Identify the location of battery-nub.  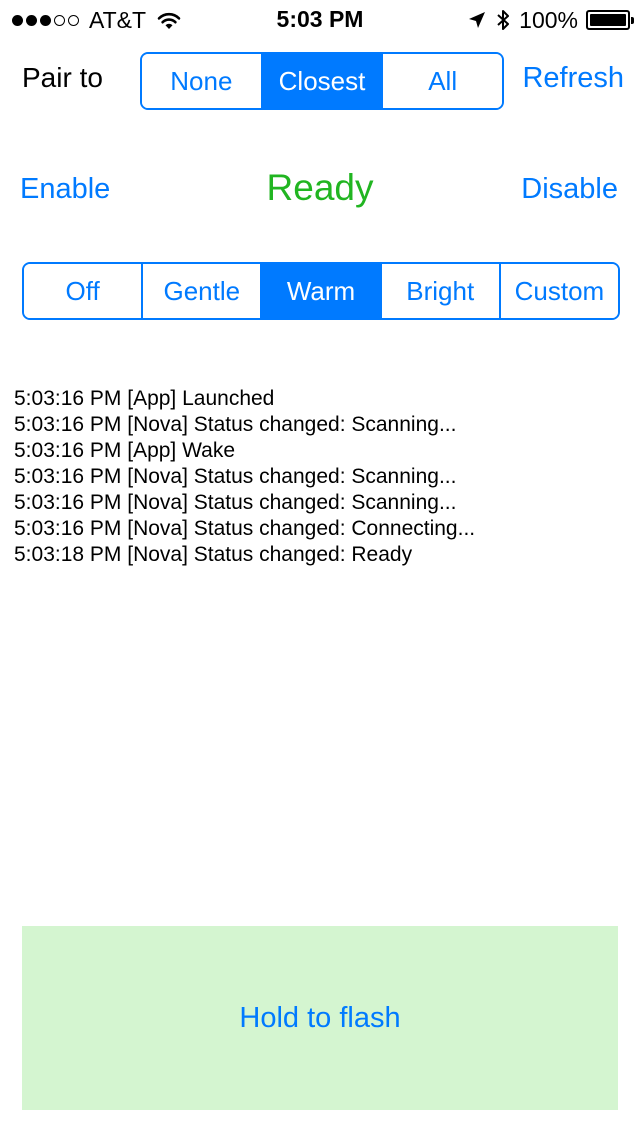
(632, 20).